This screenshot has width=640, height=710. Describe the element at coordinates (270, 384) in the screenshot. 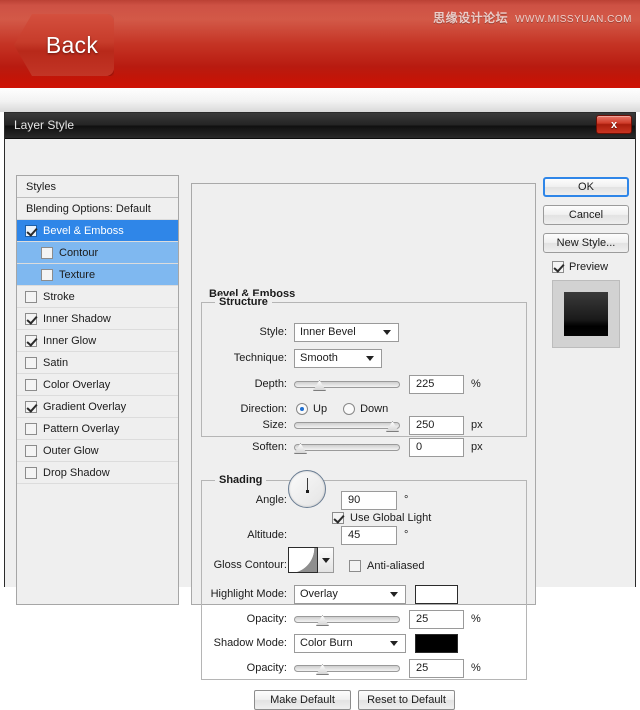

I see `depth-label: Depth:` at that location.